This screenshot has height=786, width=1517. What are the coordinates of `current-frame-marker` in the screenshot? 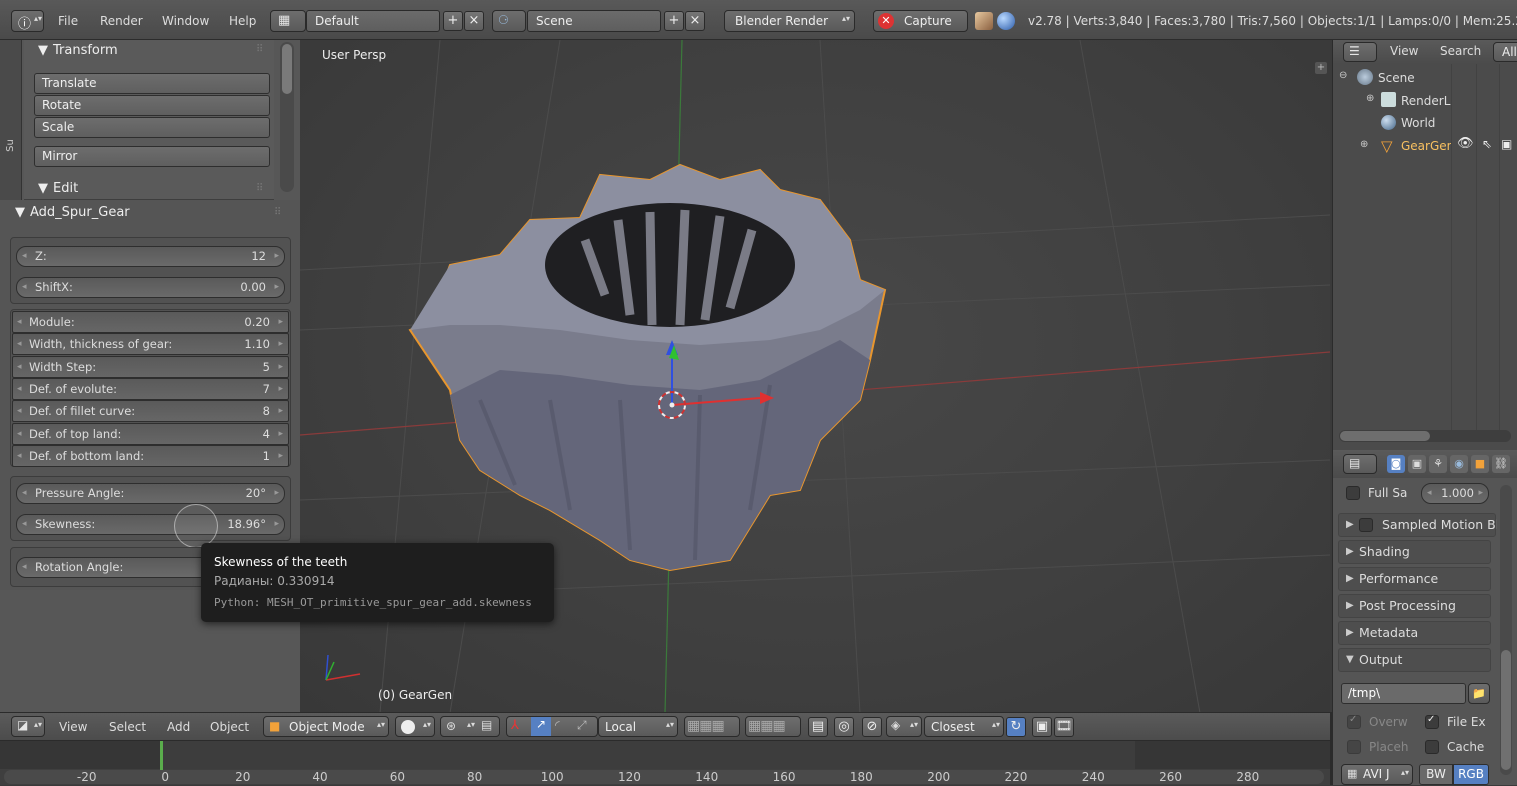 It's located at (161, 756).